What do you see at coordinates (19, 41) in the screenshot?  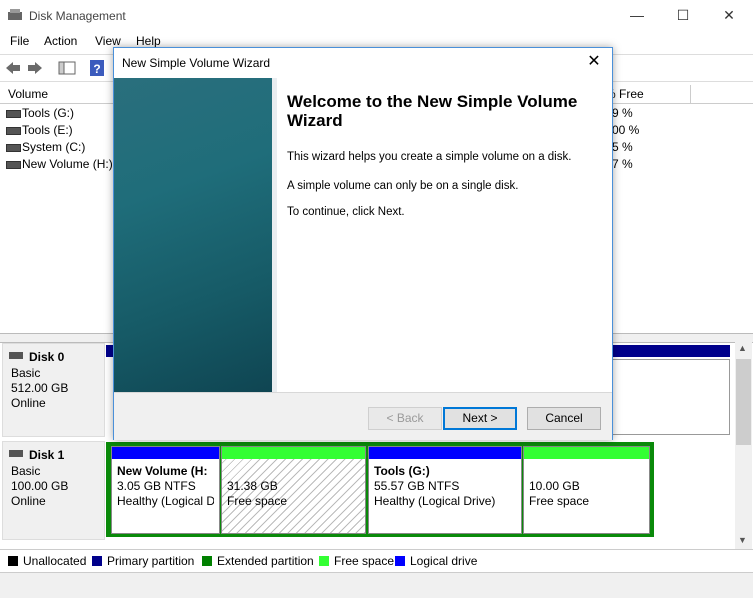 I see `menu-file: File` at bounding box center [19, 41].